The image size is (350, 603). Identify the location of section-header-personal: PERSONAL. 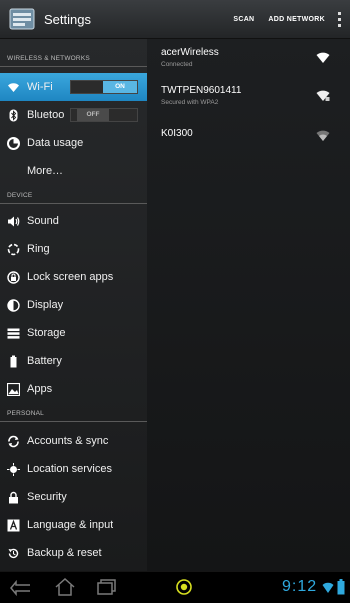
(73, 415).